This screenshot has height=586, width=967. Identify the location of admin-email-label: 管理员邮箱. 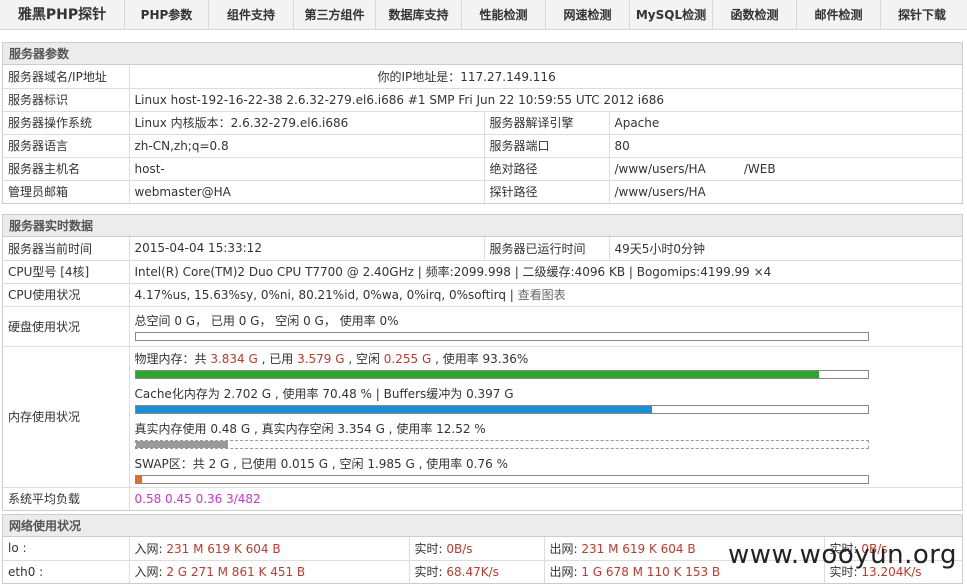
(66, 191).